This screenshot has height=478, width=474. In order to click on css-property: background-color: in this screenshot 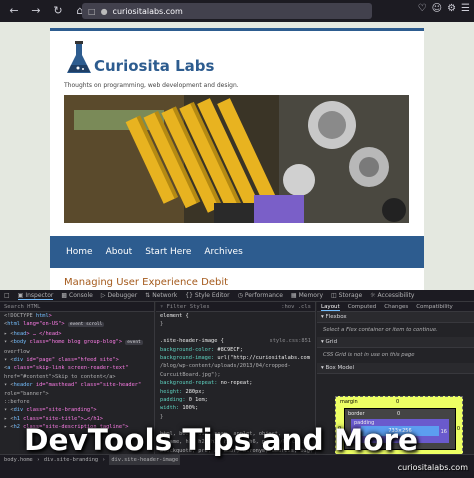, I will do `click(187, 350)`.